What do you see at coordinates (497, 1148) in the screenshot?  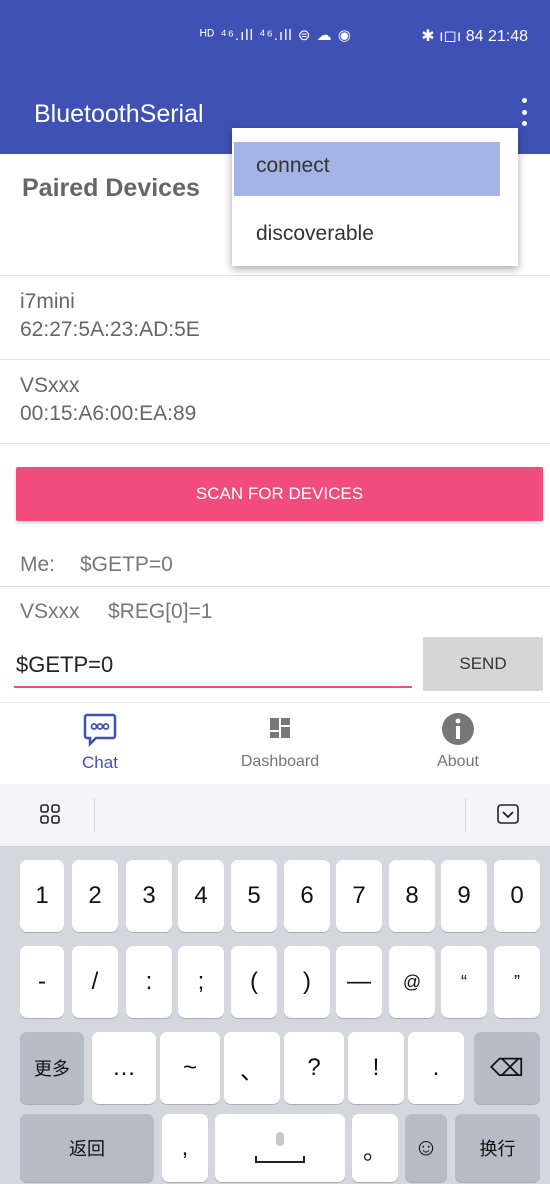 I see `newline-key: 换行` at bounding box center [497, 1148].